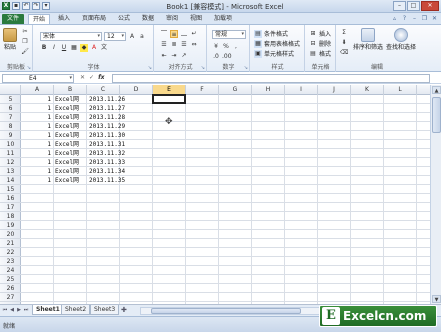 Image resolution: width=441 pixels, height=332 pixels. Describe the element at coordinates (10, 234) in the screenshot. I see `row-header: 20` at that location.